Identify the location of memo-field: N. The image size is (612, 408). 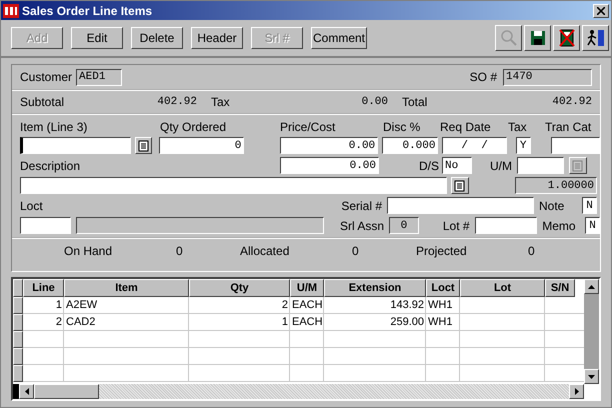
(592, 225).